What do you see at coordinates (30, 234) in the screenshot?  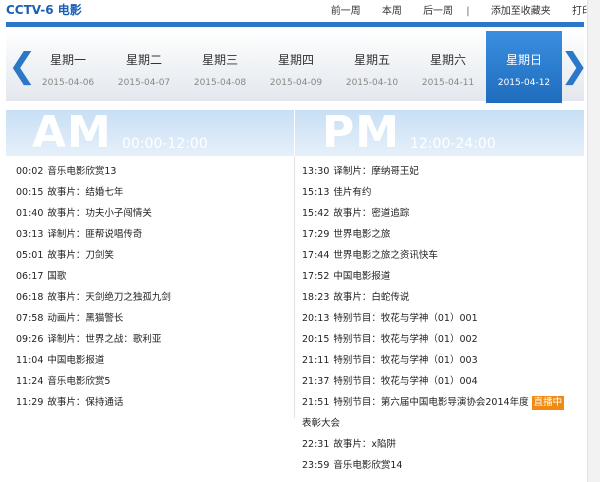 I see `program-time: 03:13` at bounding box center [30, 234].